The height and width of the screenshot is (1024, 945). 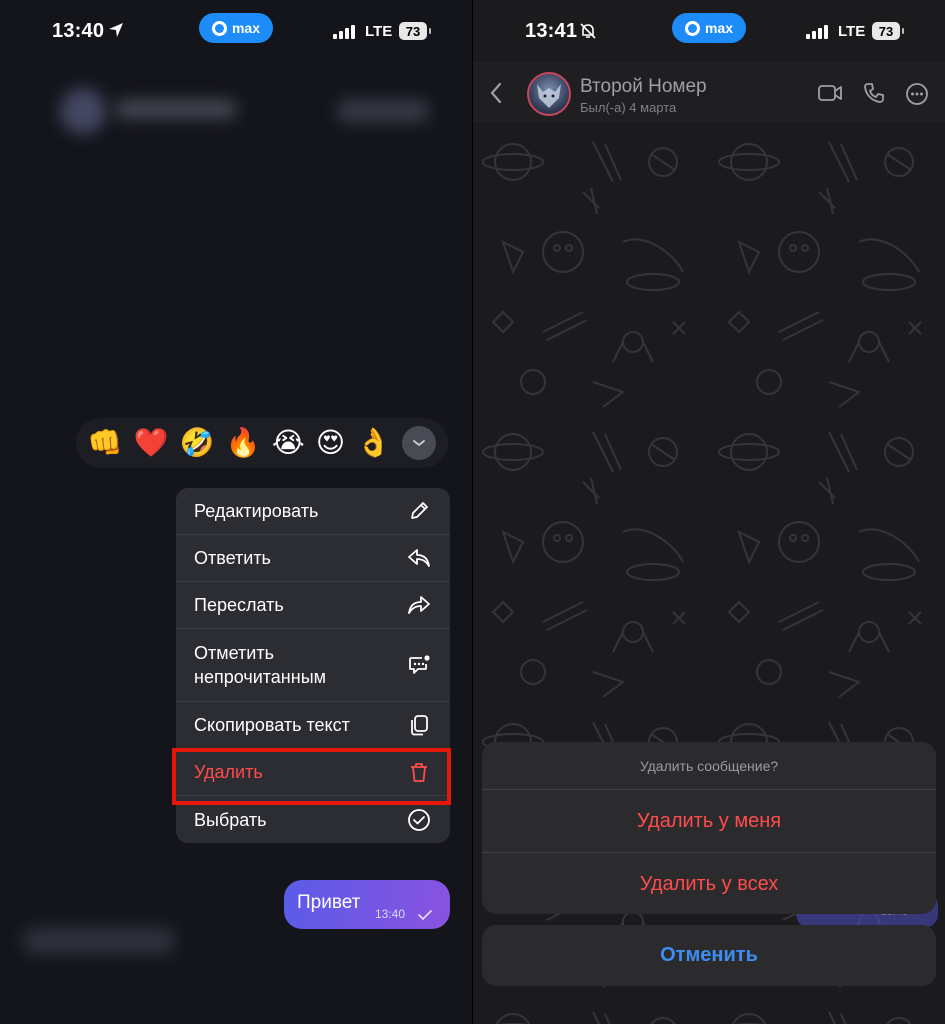 I want to click on menu-item-label: Переслать, so click(x=239, y=605).